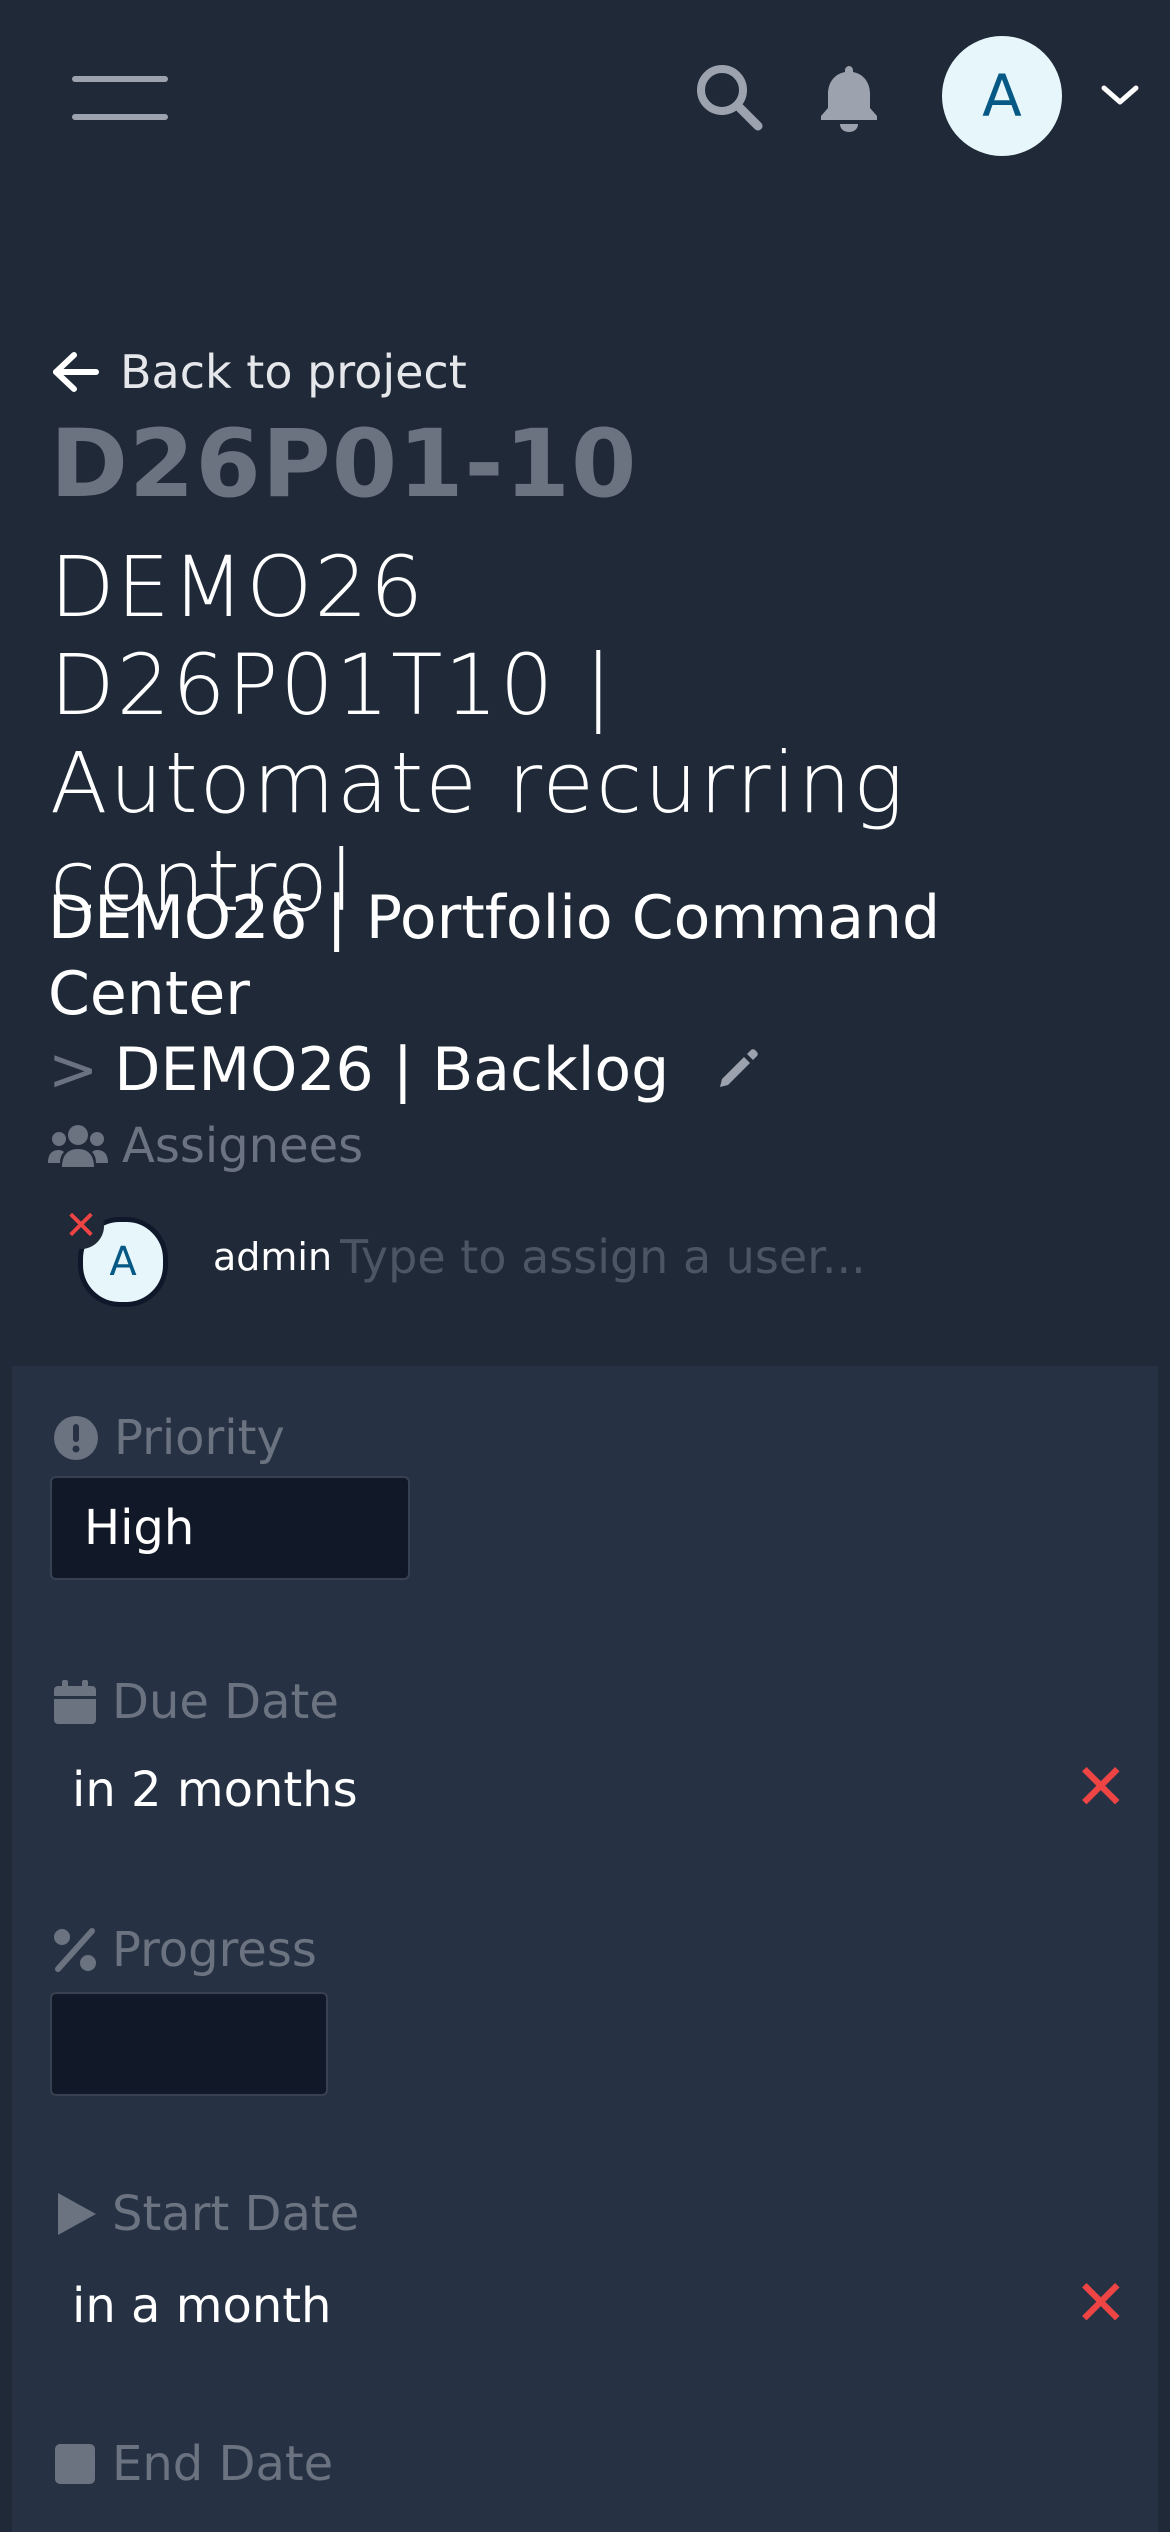 This screenshot has width=1170, height=2532. Describe the element at coordinates (78, 1146) in the screenshot. I see `users-icon` at that location.